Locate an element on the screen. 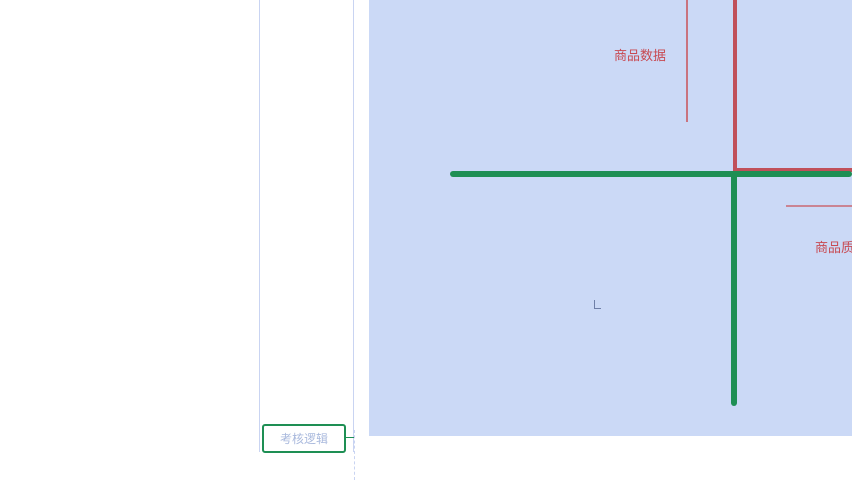 This screenshot has height=480, width=852. cursor-icon is located at coordinates (597, 304).